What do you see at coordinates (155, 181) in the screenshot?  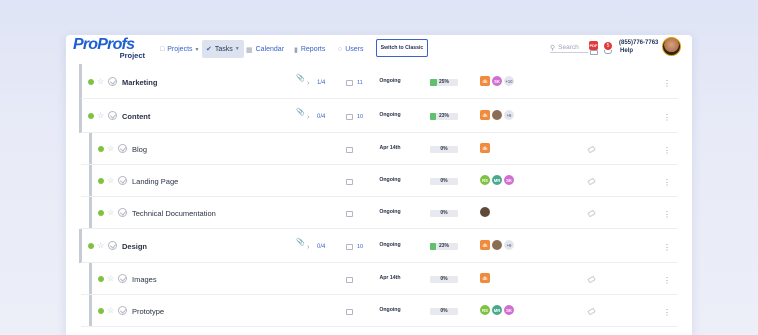 I see `task-title: Landing Page` at bounding box center [155, 181].